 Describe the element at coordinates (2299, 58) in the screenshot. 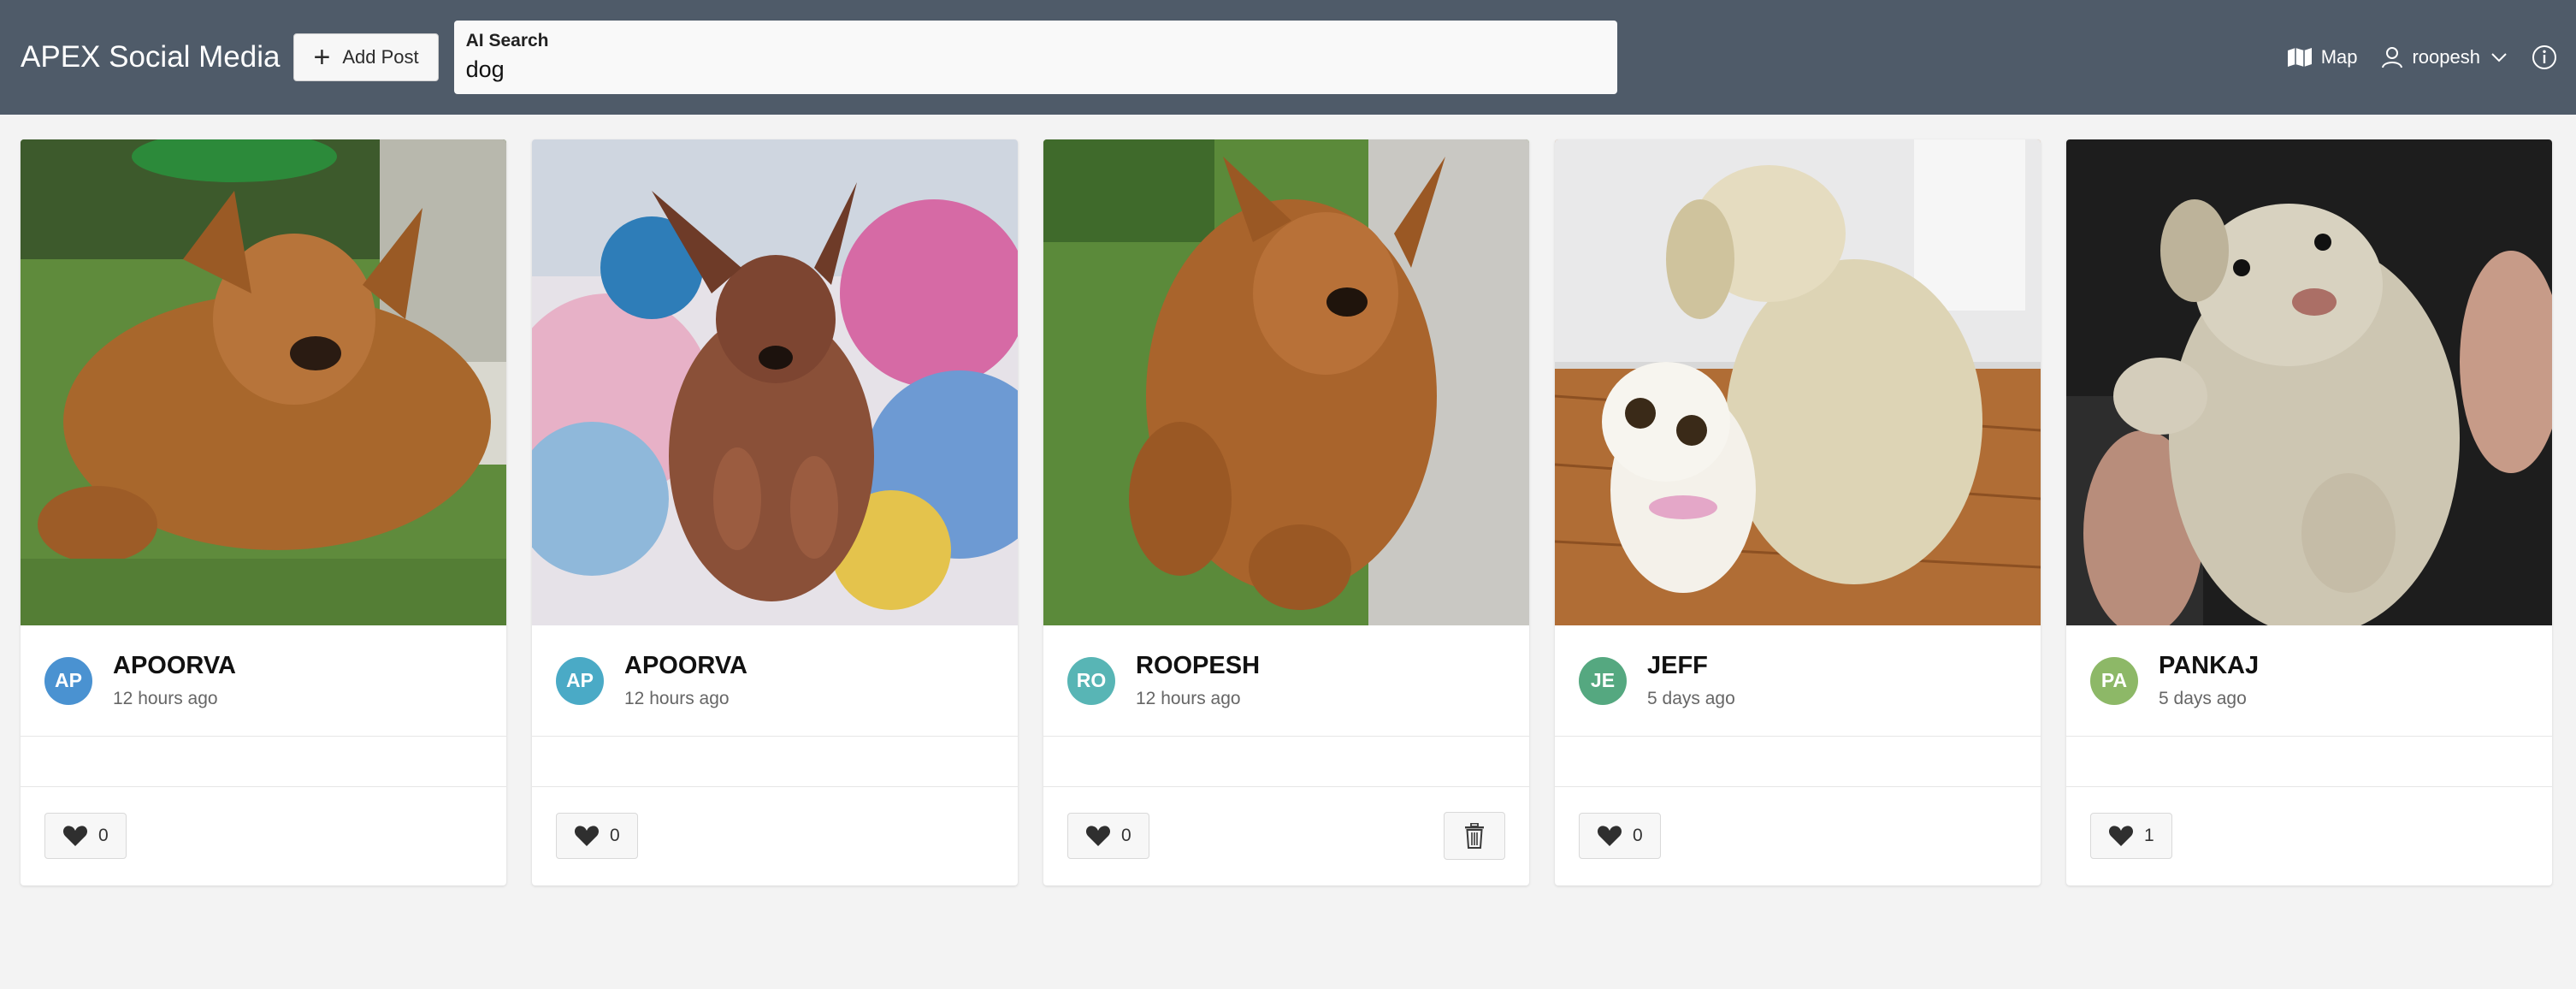

I see `map-icon` at that location.